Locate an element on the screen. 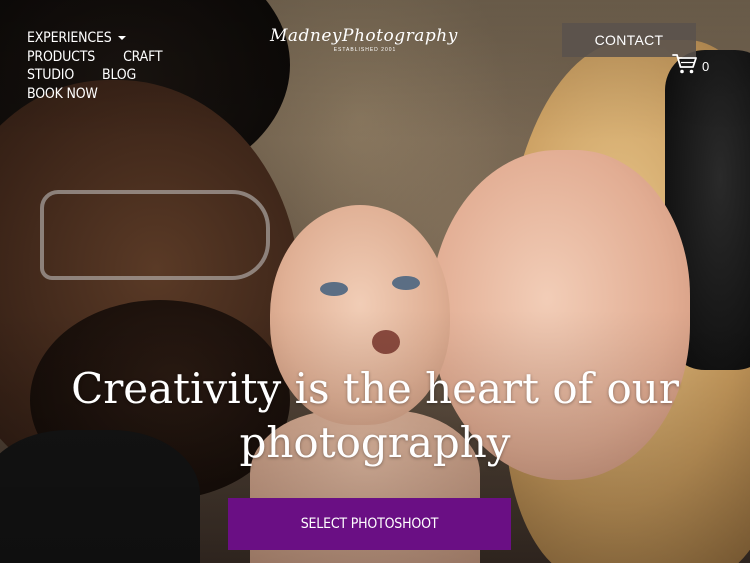 The image size is (750, 563). nav-item-products: PRODUCTS is located at coordinates (61, 57).